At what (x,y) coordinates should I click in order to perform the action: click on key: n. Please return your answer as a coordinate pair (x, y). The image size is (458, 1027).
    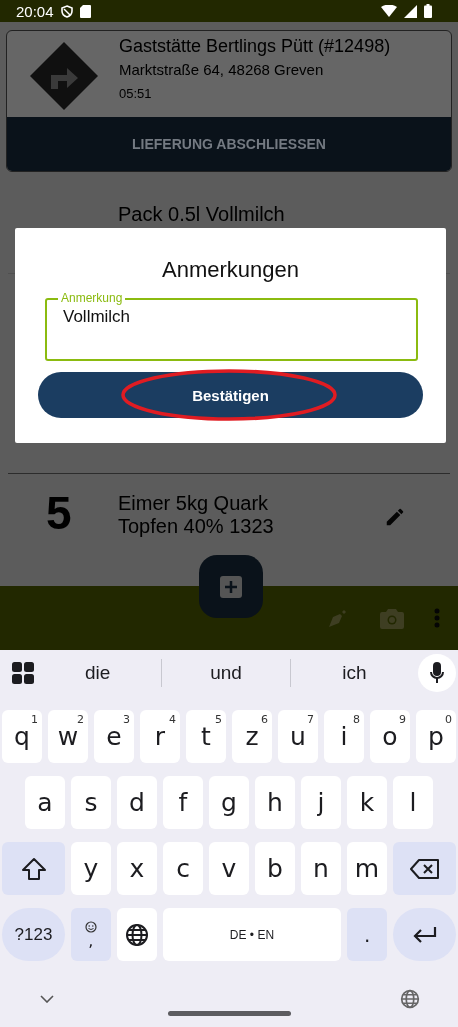
    Looking at the image, I should click on (321, 868).